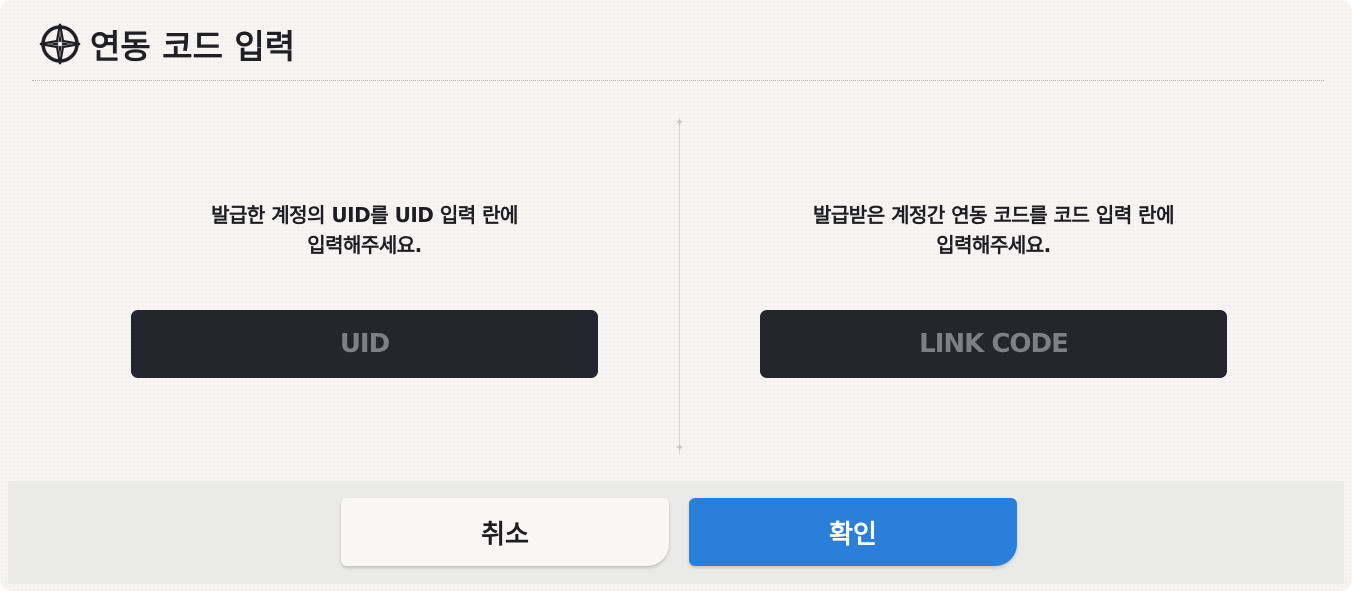  Describe the element at coordinates (364, 245) in the screenshot. I see `uid-instruction-line2: 입력해주세요.` at that location.